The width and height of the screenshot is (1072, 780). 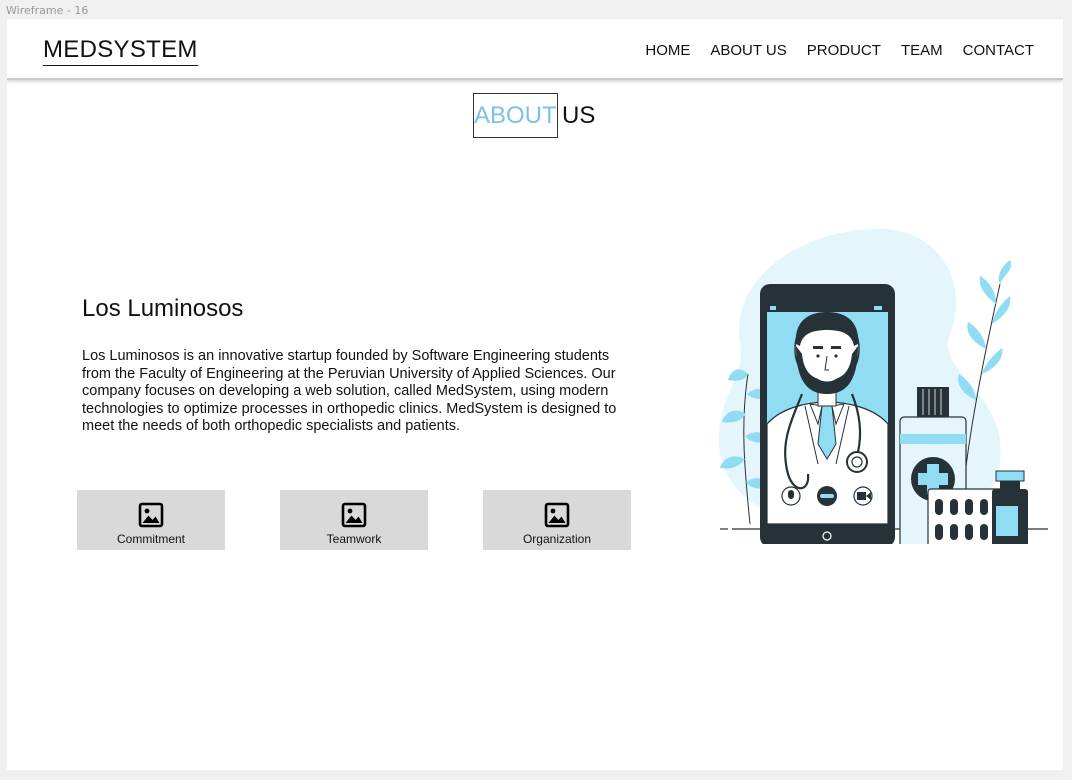 I want to click on section-title-rest: US, so click(x=579, y=115).